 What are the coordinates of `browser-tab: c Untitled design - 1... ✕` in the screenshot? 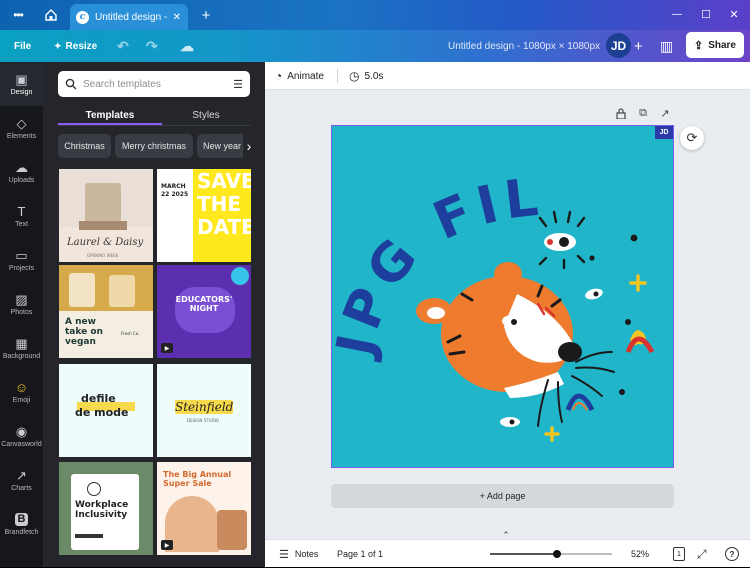 It's located at (129, 17).